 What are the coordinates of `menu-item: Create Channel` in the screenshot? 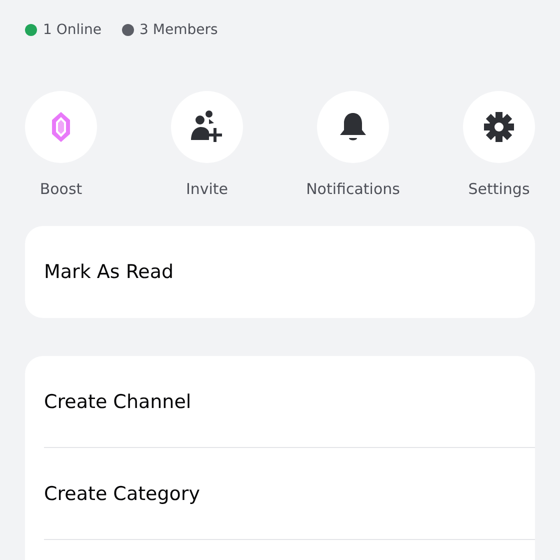 It's located at (289, 402).